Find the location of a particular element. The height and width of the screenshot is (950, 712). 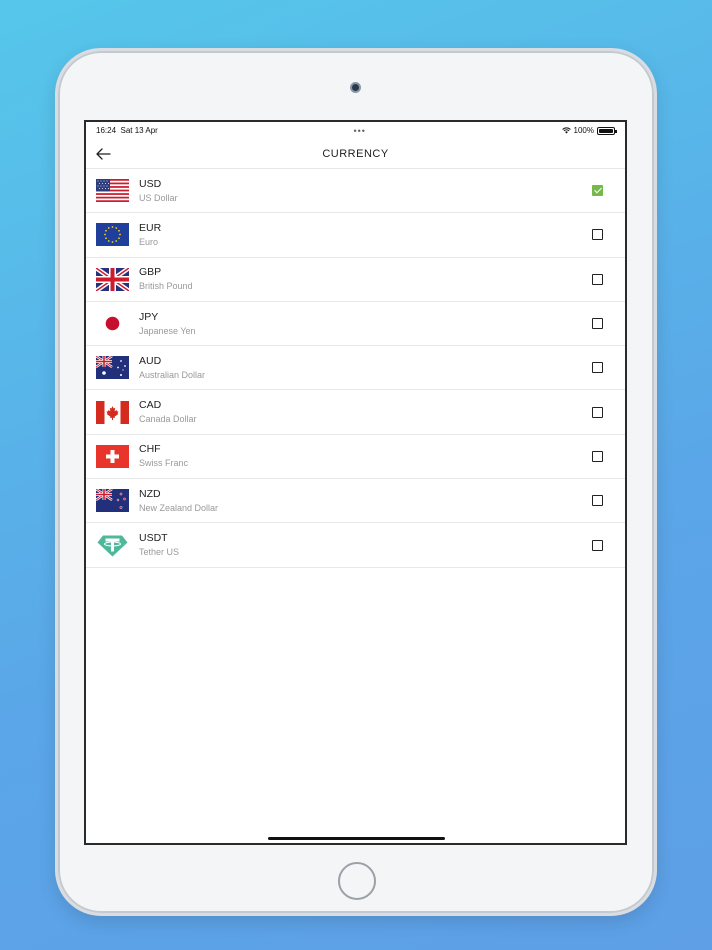

home-indicator is located at coordinates (356, 838).